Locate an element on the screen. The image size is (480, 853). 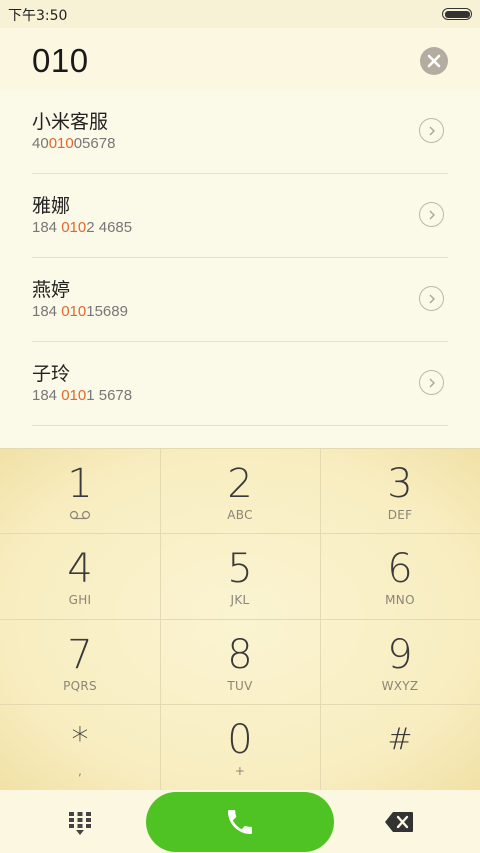
dialed-number: 010 is located at coordinates (60, 60).